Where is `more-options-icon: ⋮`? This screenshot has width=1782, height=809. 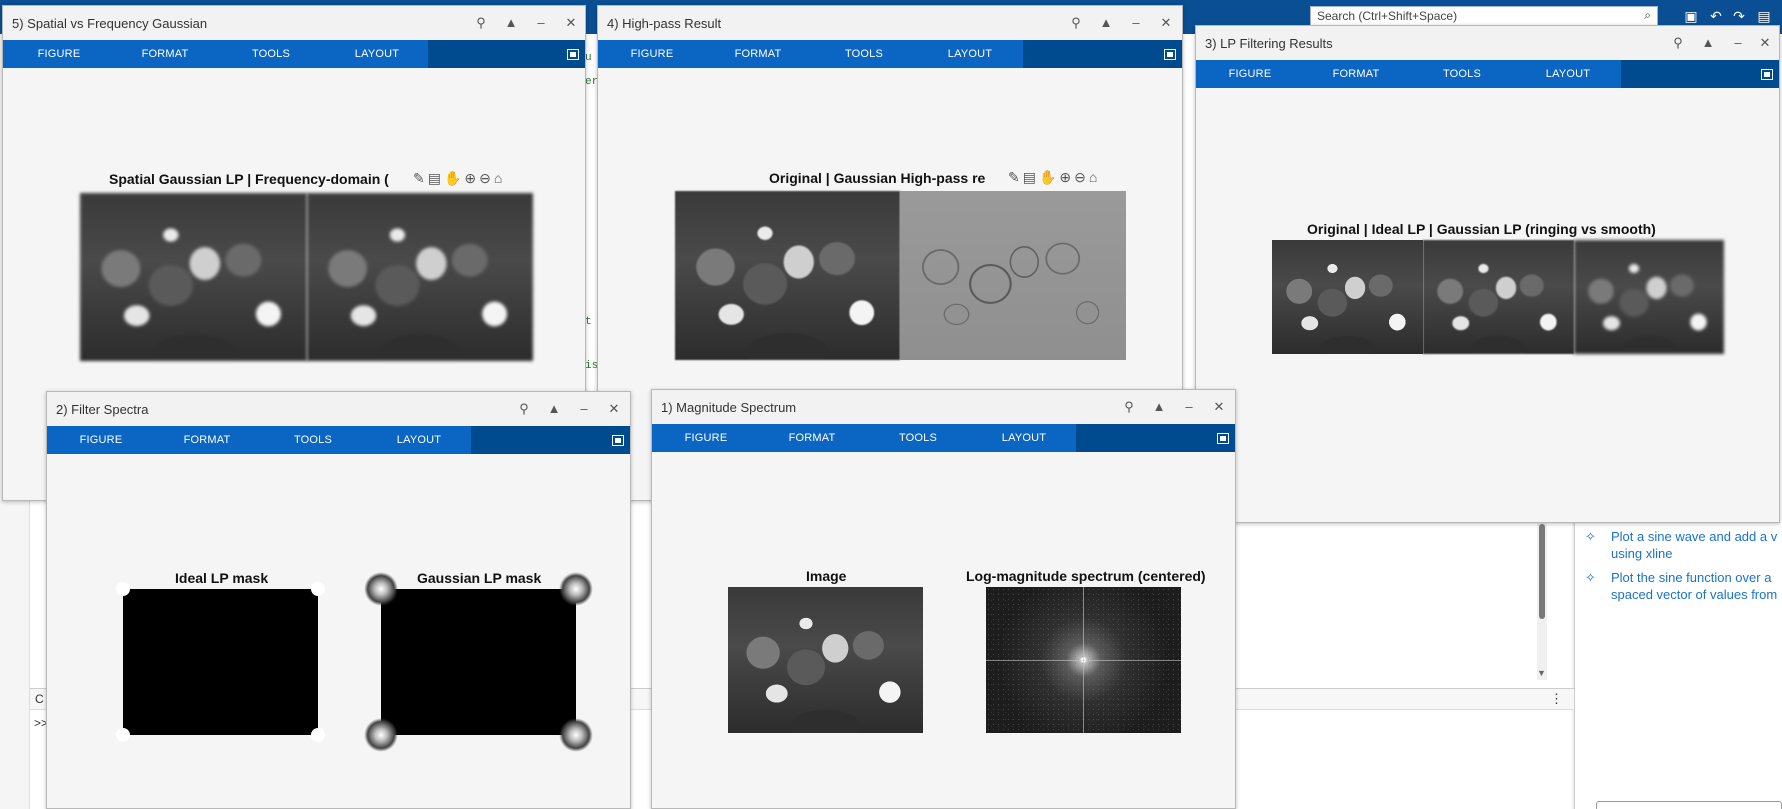
more-options-icon: ⋮ is located at coordinates (1556, 699).